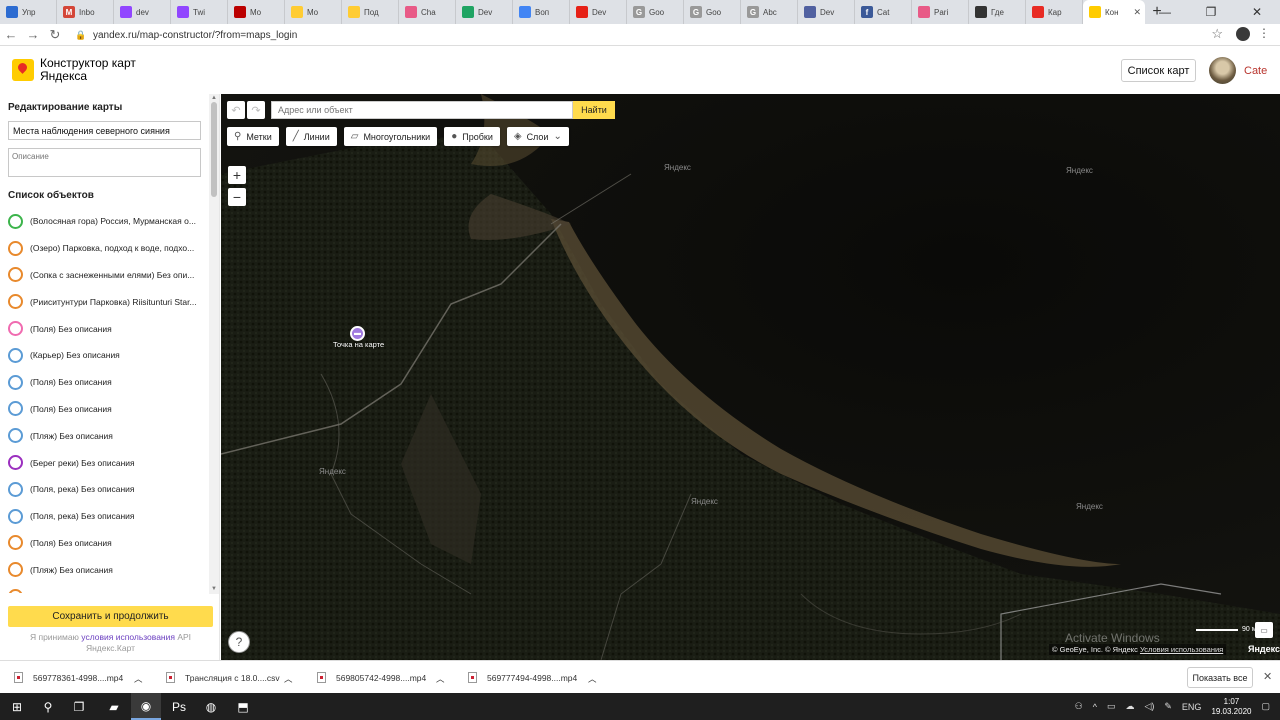  I want to click on close-window-button: ✕, so click(1257, 12).